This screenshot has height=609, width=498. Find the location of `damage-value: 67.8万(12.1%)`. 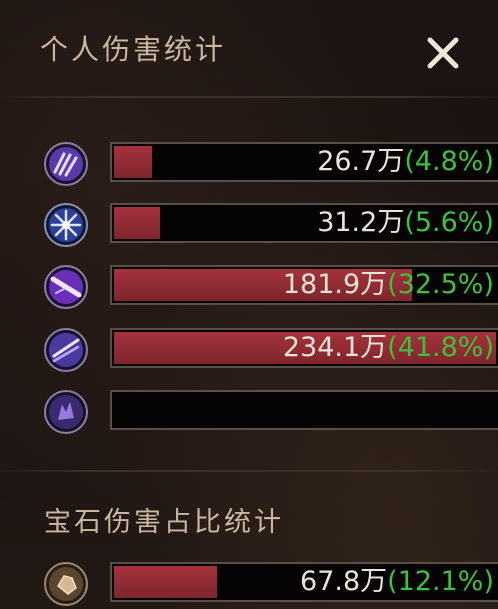

damage-value: 67.8万(12.1%) is located at coordinates (397, 582).